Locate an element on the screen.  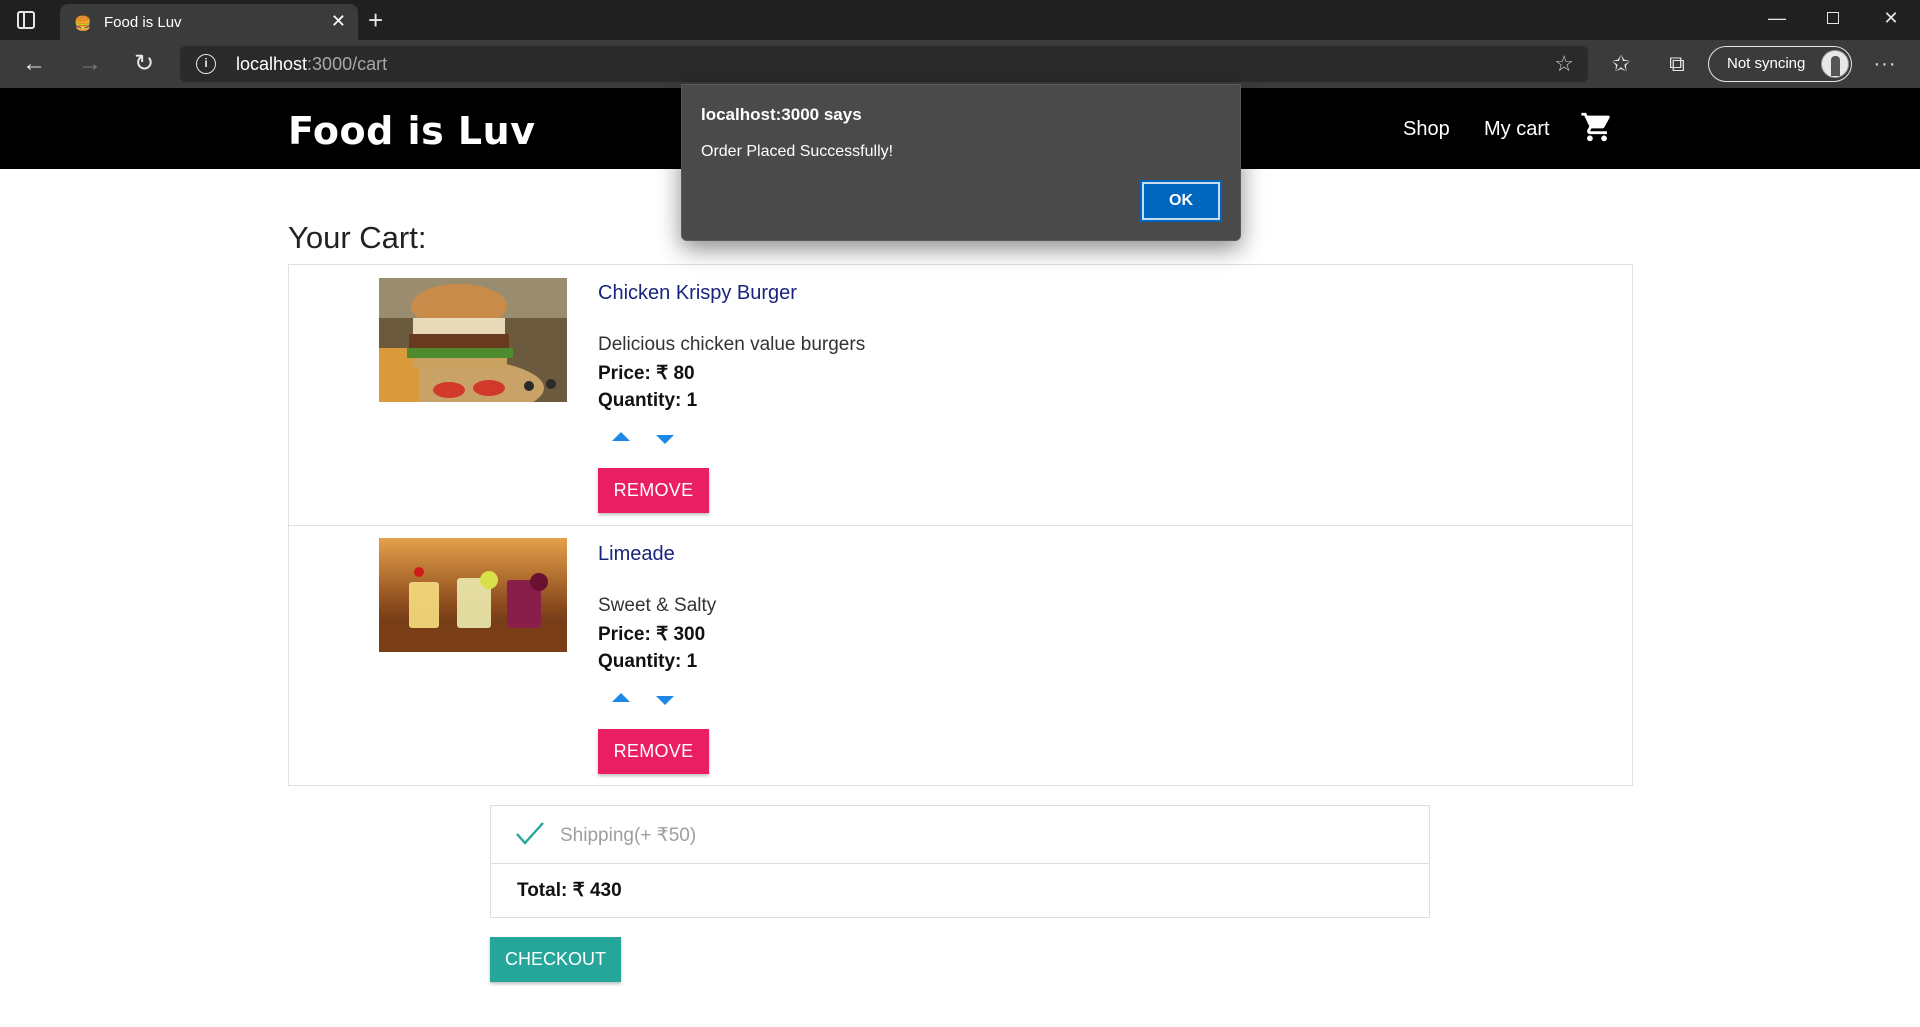
nav-shop-link: Shop is located at coordinates (1426, 129).